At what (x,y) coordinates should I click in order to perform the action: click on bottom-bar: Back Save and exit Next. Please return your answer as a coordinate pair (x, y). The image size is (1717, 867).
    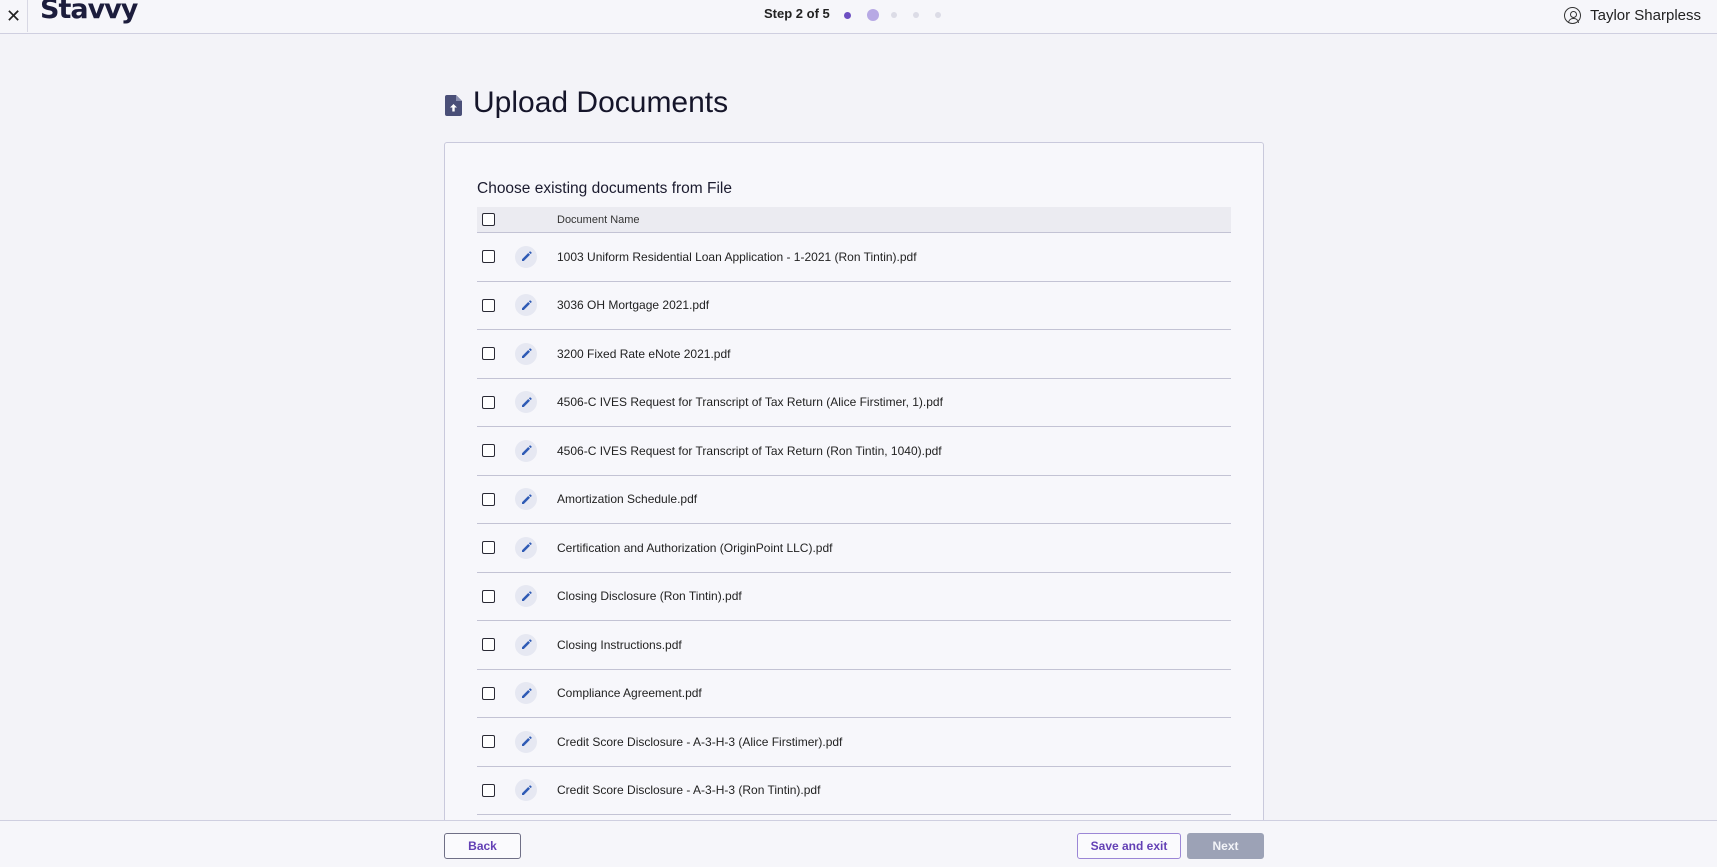
    Looking at the image, I should click on (858, 843).